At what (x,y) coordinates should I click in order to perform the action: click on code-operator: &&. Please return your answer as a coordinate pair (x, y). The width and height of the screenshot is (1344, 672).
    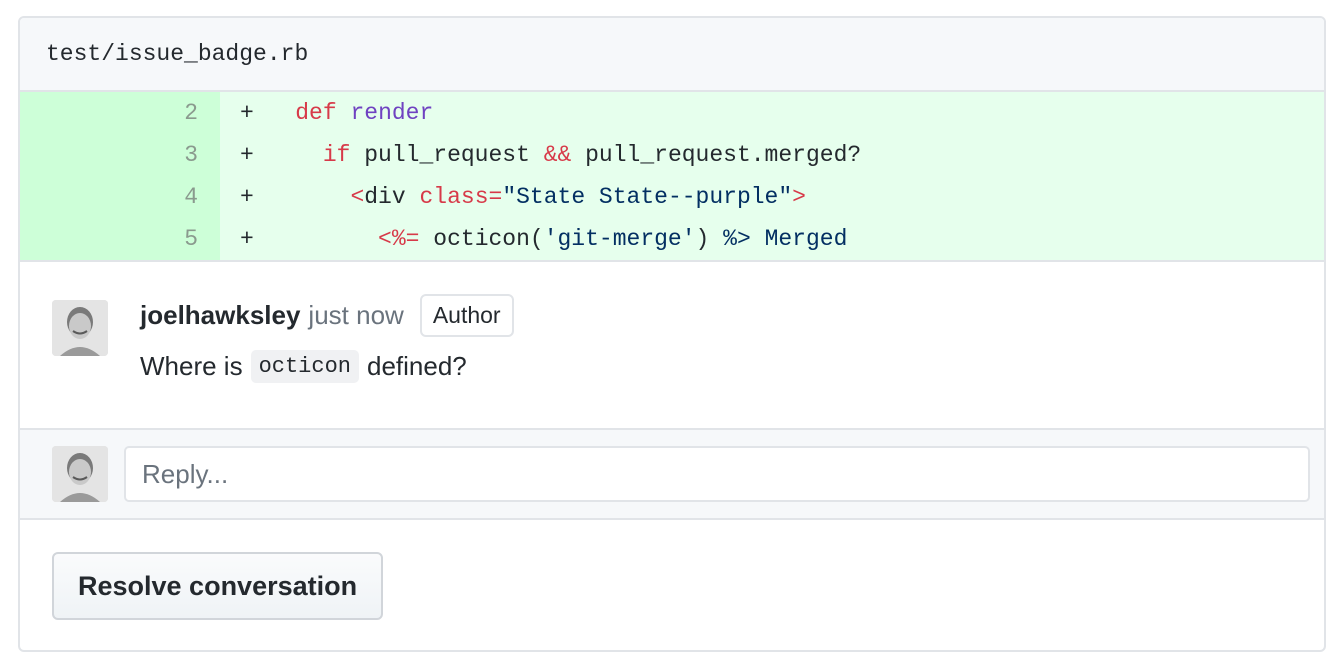
    Looking at the image, I should click on (557, 155).